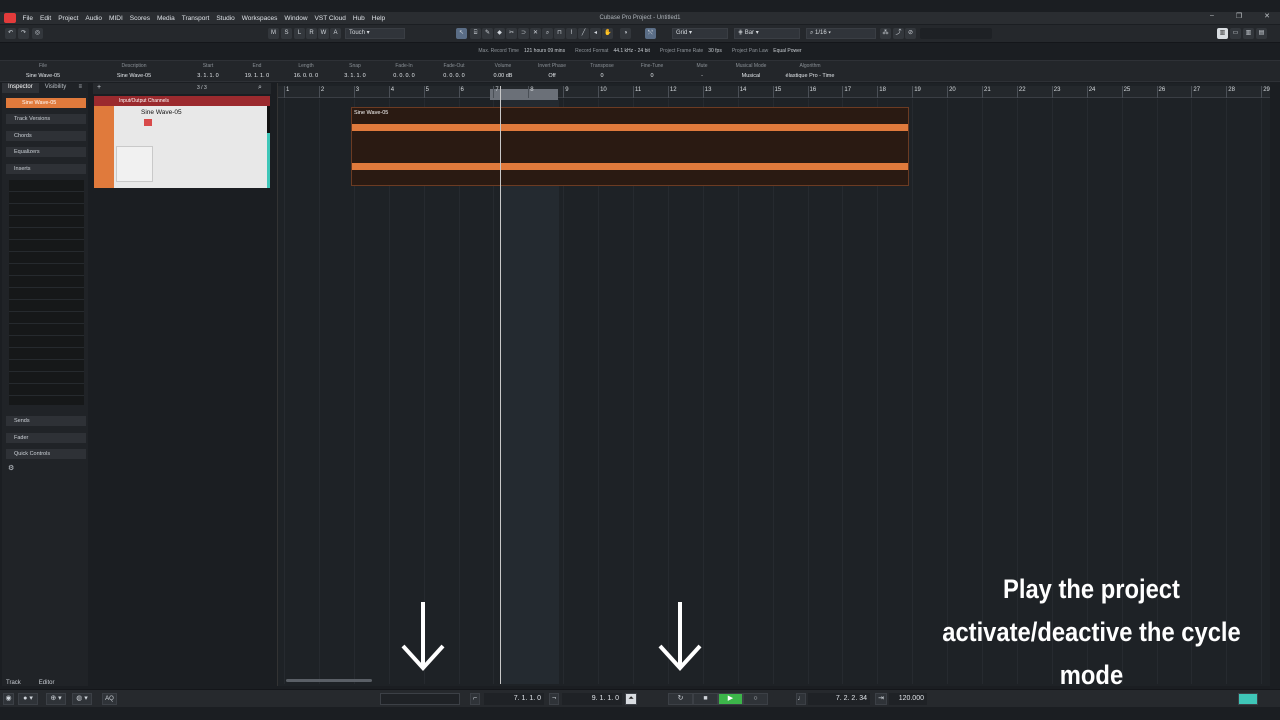  Describe the element at coordinates (56, 88) in the screenshot. I see `tab-visibility: Visibility` at that location.